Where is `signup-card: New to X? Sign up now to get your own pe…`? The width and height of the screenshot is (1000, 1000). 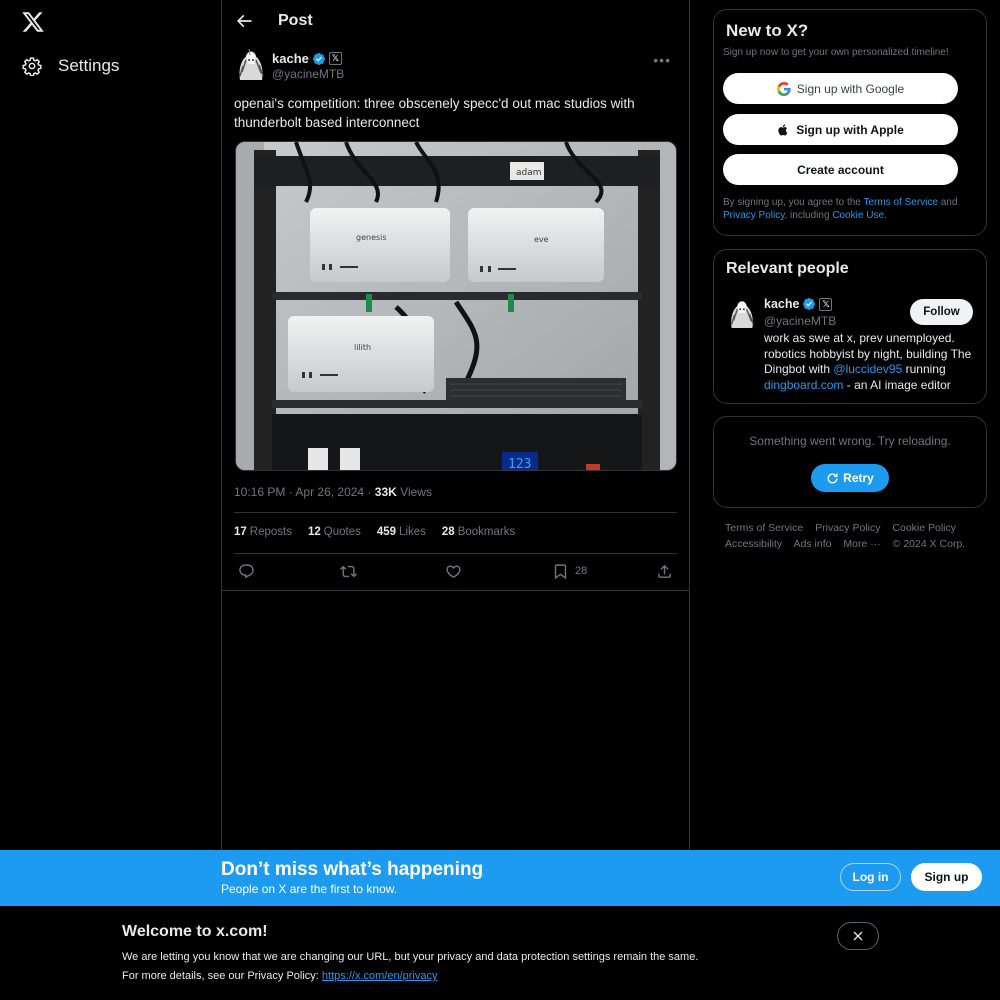 signup-card: New to X? Sign up now to get your own pe… is located at coordinates (850, 122).